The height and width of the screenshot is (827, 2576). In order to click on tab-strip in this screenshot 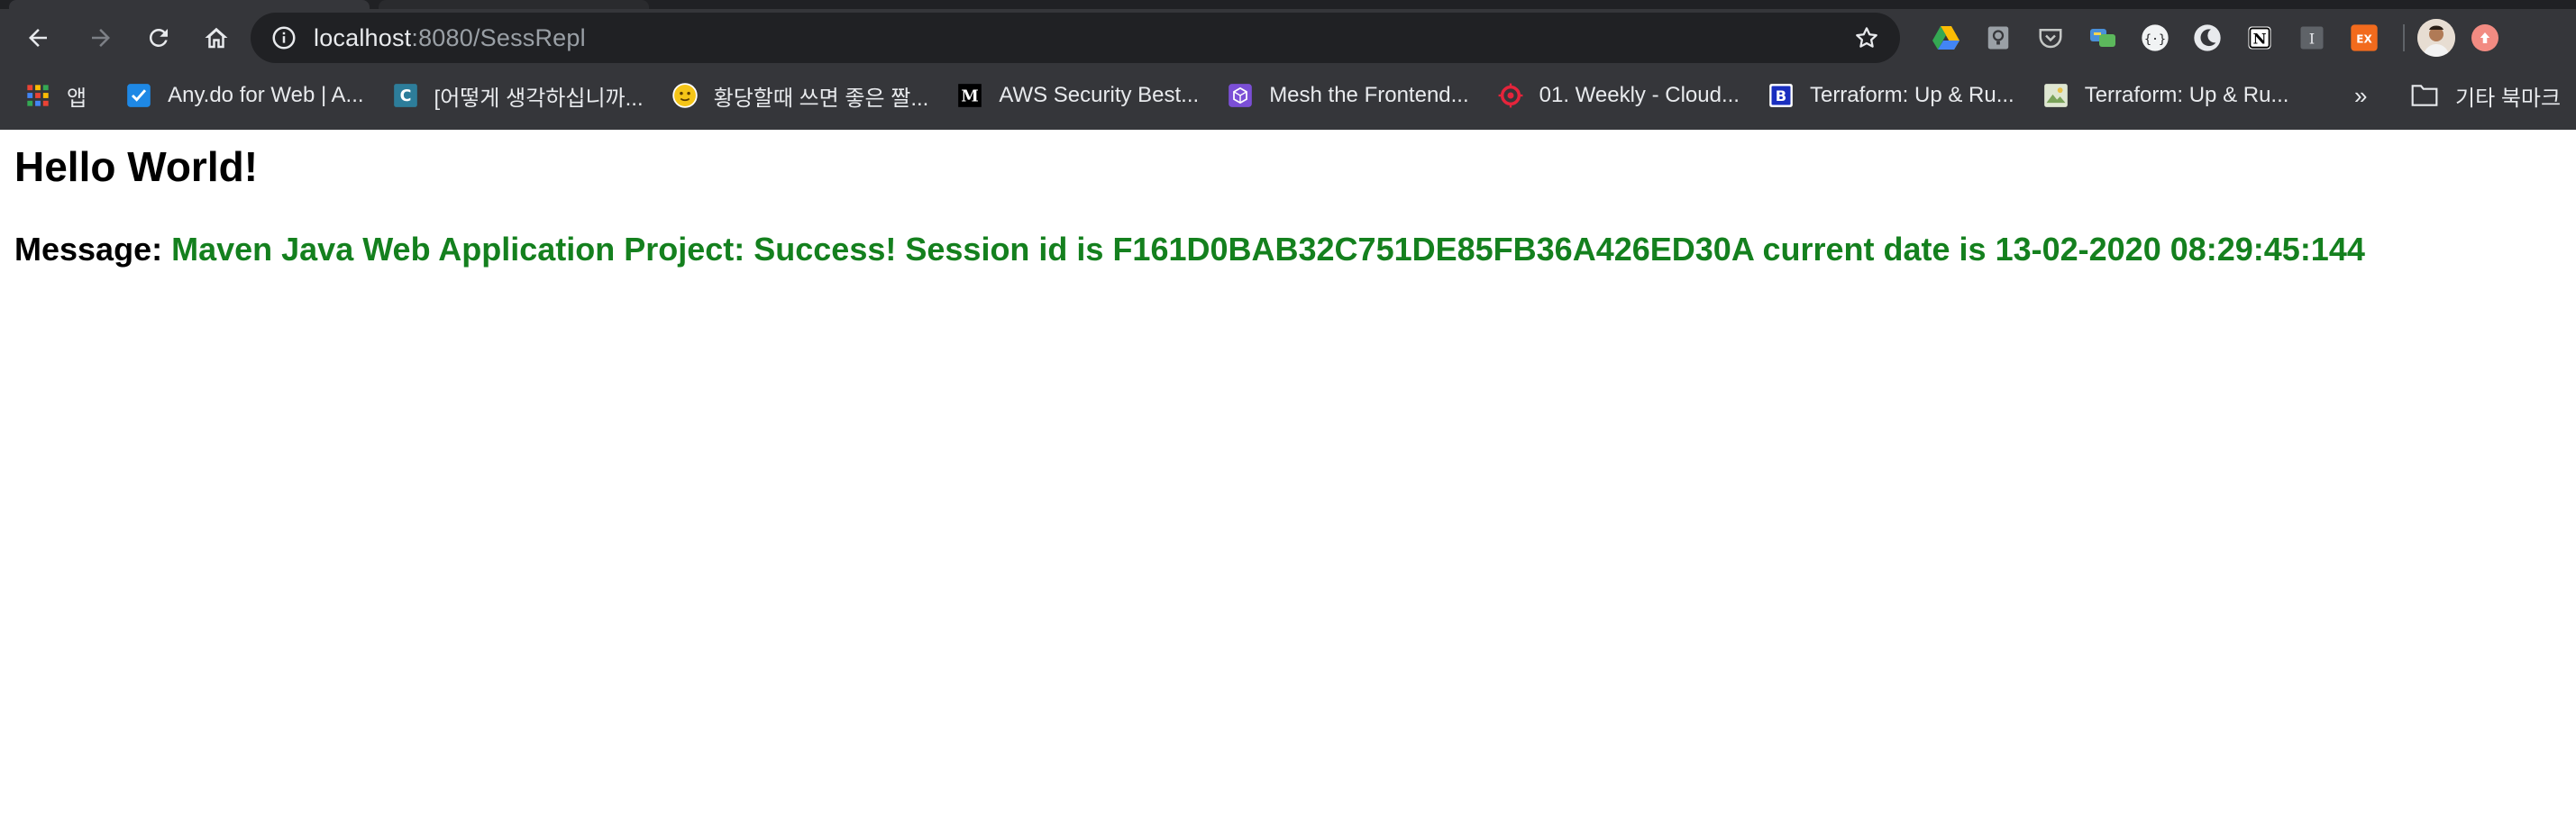, I will do `click(1288, 4)`.